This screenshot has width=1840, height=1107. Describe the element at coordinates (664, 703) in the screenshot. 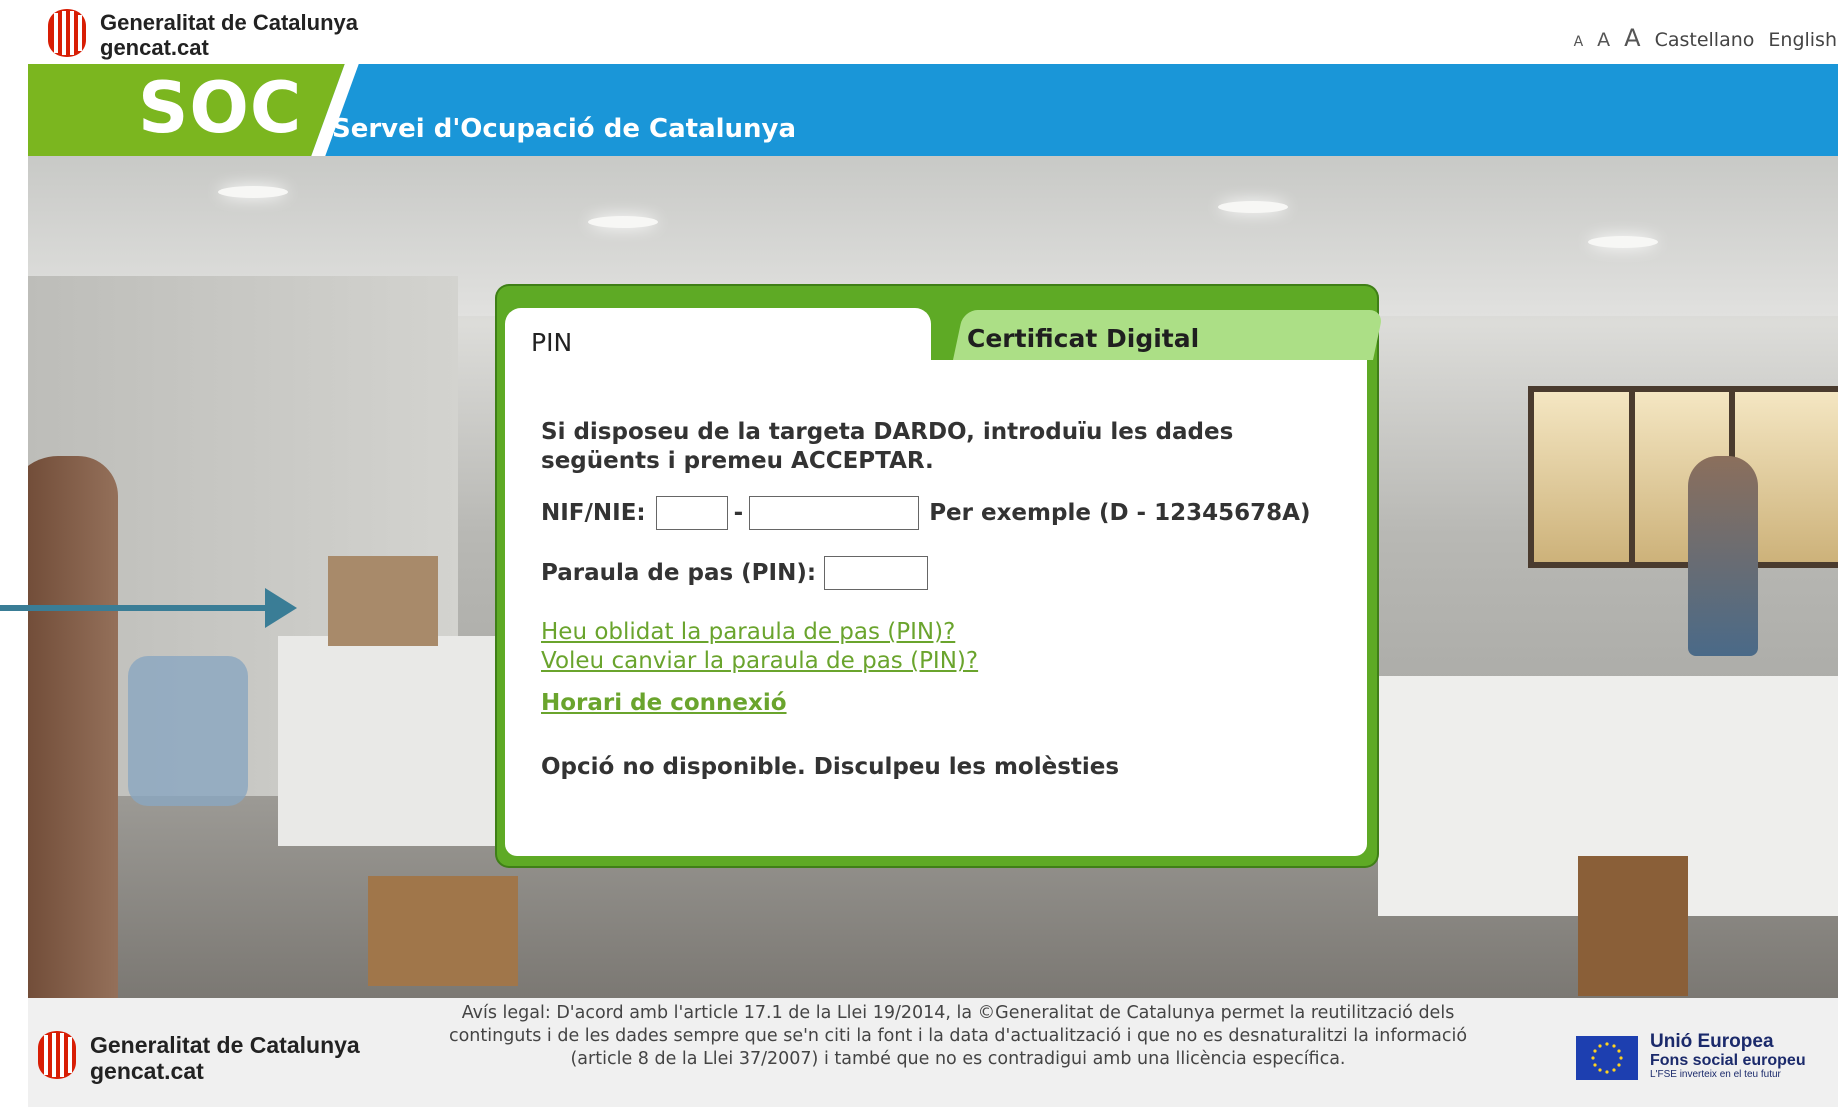

I see `connection-schedule-link: Horari de connexió` at that location.